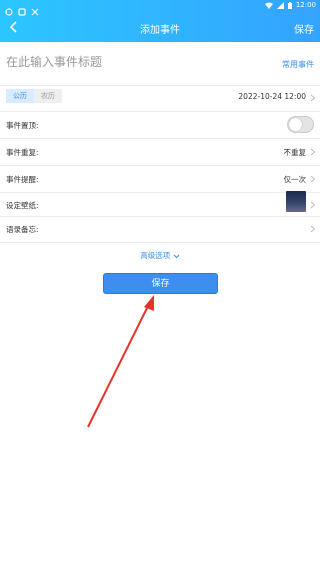 The height and width of the screenshot is (572, 320). I want to click on advanced-options-link: 高级选项, so click(160, 255).